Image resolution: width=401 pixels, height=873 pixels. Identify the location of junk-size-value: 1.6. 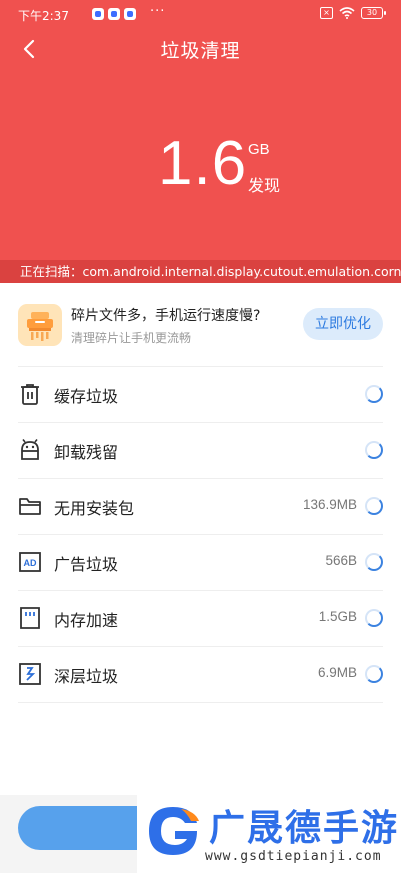
(203, 163).